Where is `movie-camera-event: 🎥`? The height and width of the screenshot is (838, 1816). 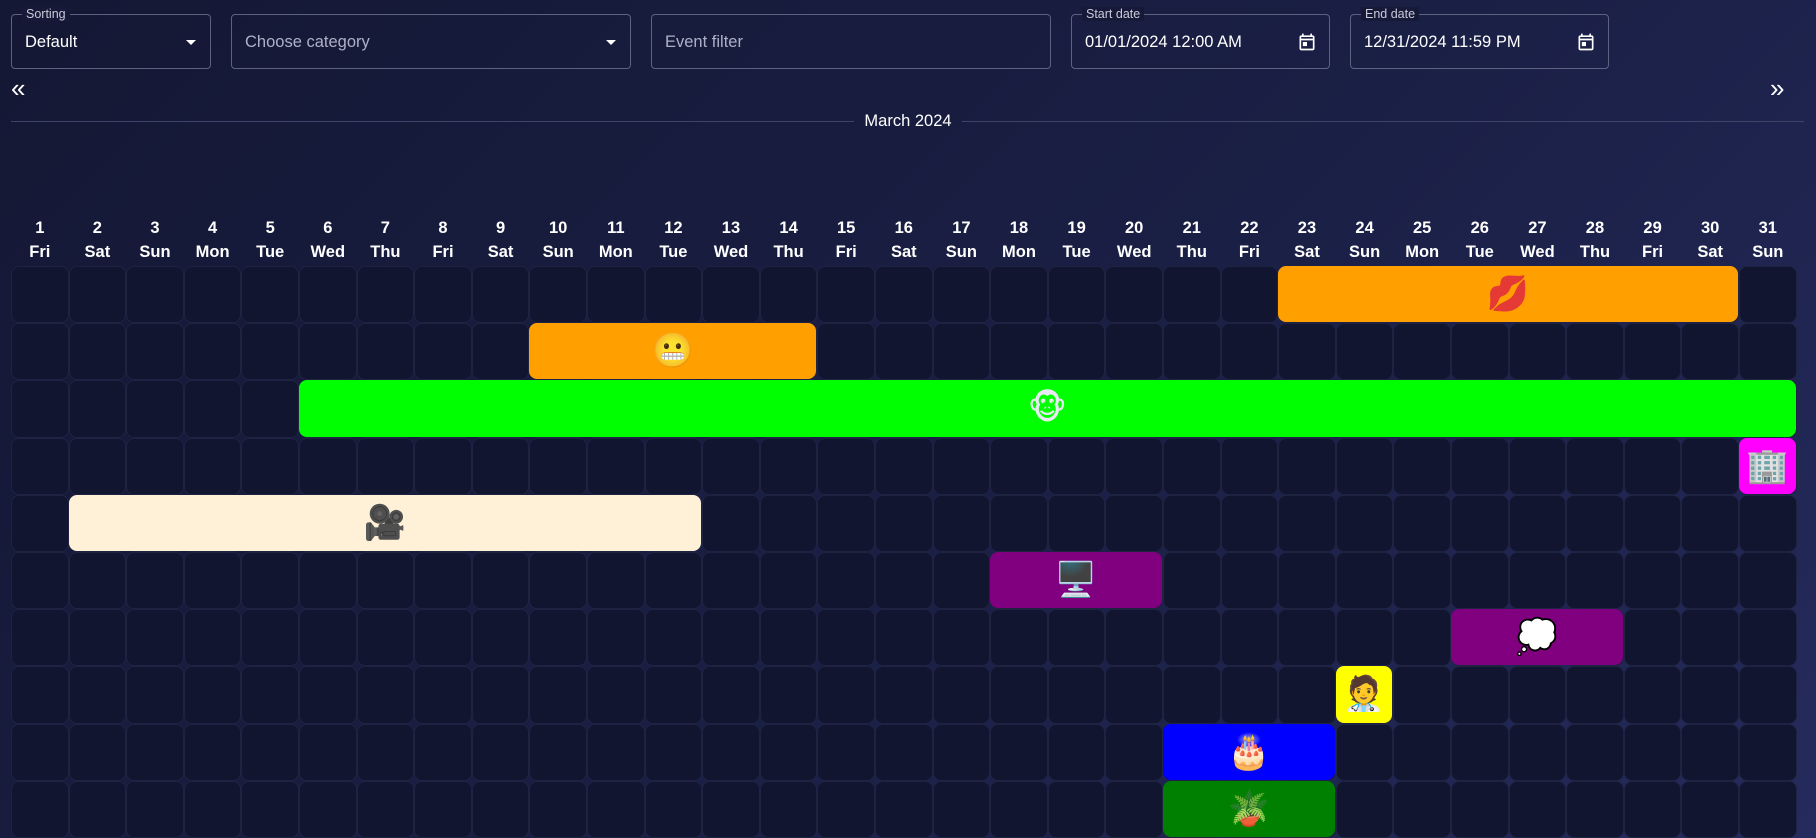 movie-camera-event: 🎥 is located at coordinates (385, 522).